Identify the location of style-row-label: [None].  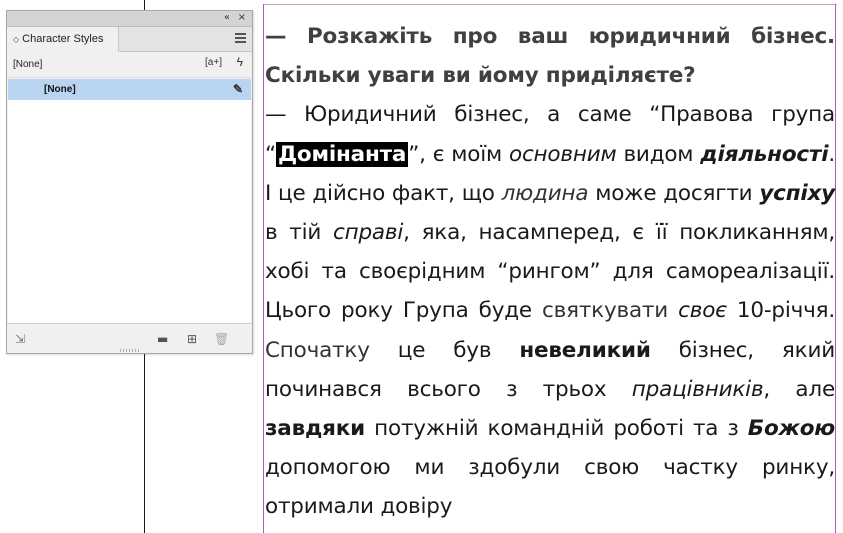
(60, 89).